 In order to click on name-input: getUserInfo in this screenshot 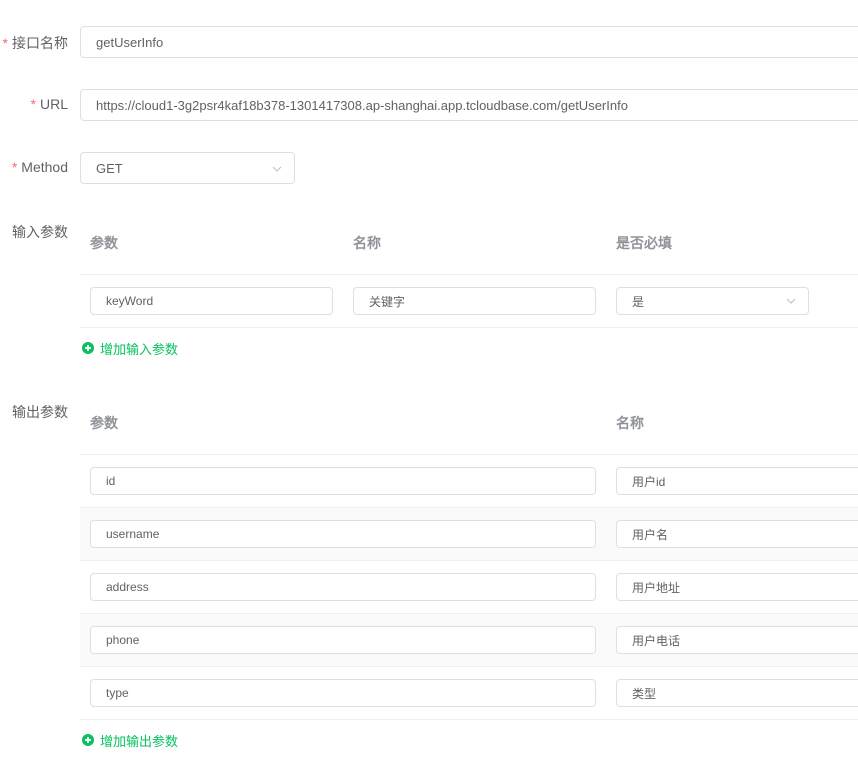, I will do `click(469, 42)`.